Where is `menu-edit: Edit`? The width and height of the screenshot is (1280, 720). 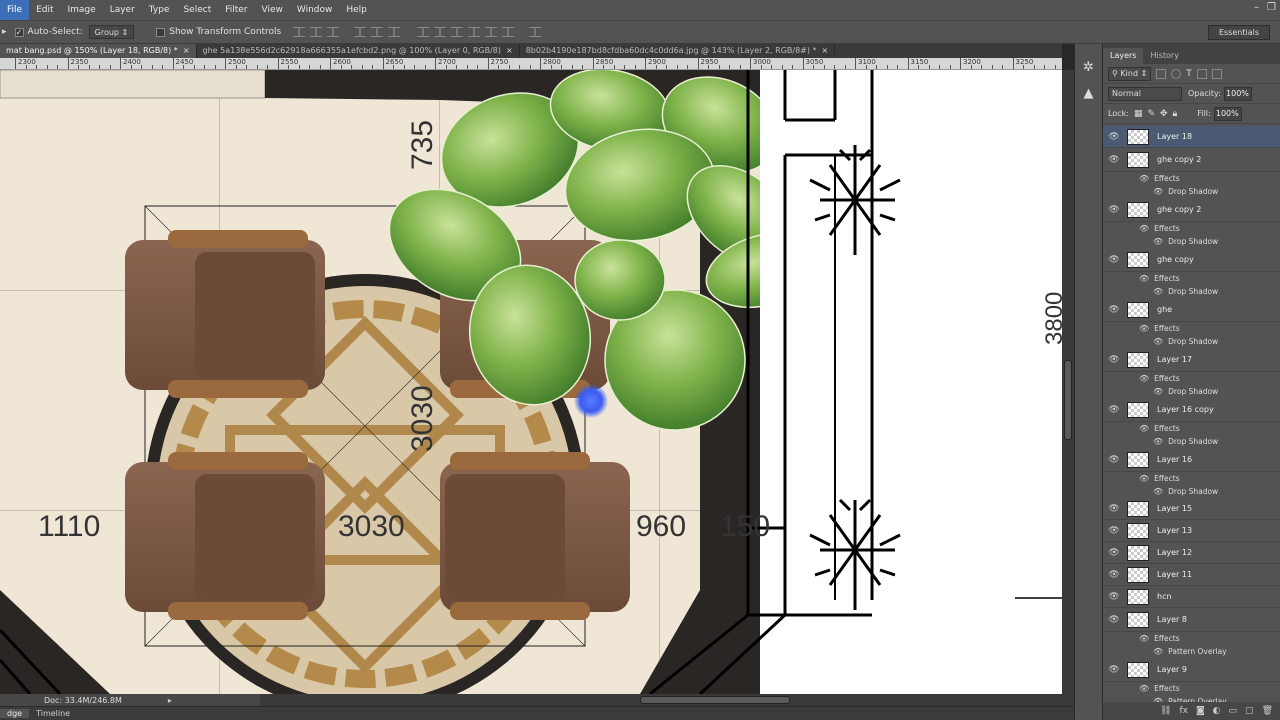
menu-edit: Edit is located at coordinates (44, 10).